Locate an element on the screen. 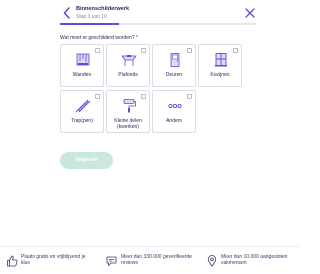  option-card-kozijnen: Kozijnen is located at coordinates (220, 65).